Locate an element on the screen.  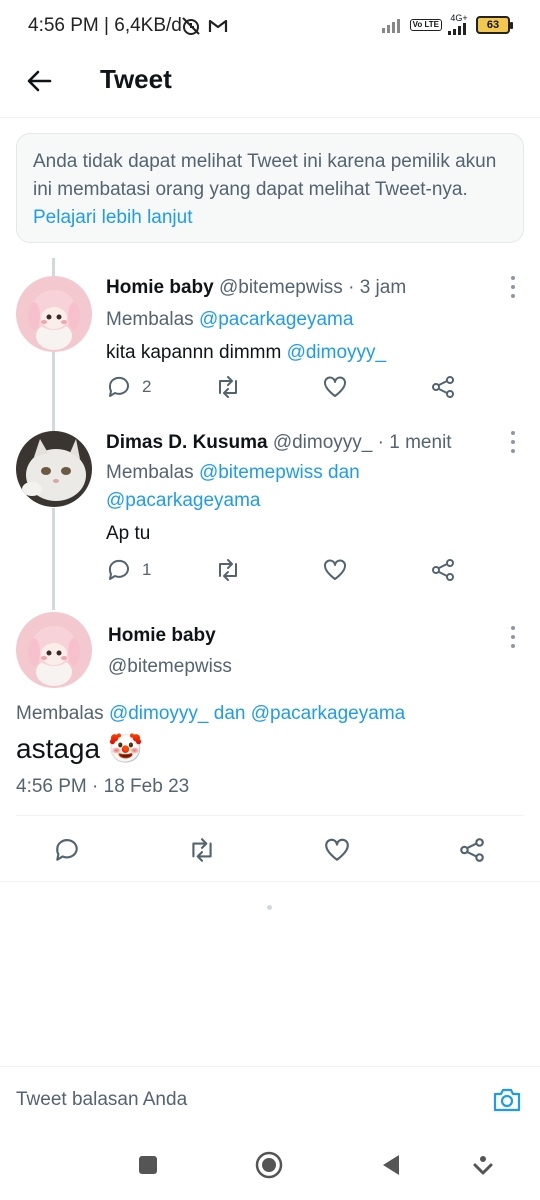
signal-strength-icon is located at coordinates (457, 29).